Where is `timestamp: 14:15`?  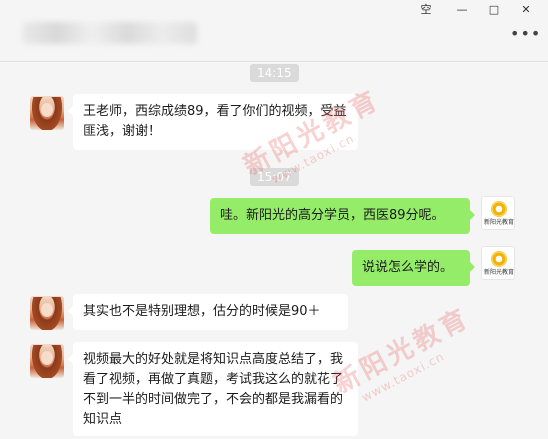
timestamp: 14:15 is located at coordinates (274, 73).